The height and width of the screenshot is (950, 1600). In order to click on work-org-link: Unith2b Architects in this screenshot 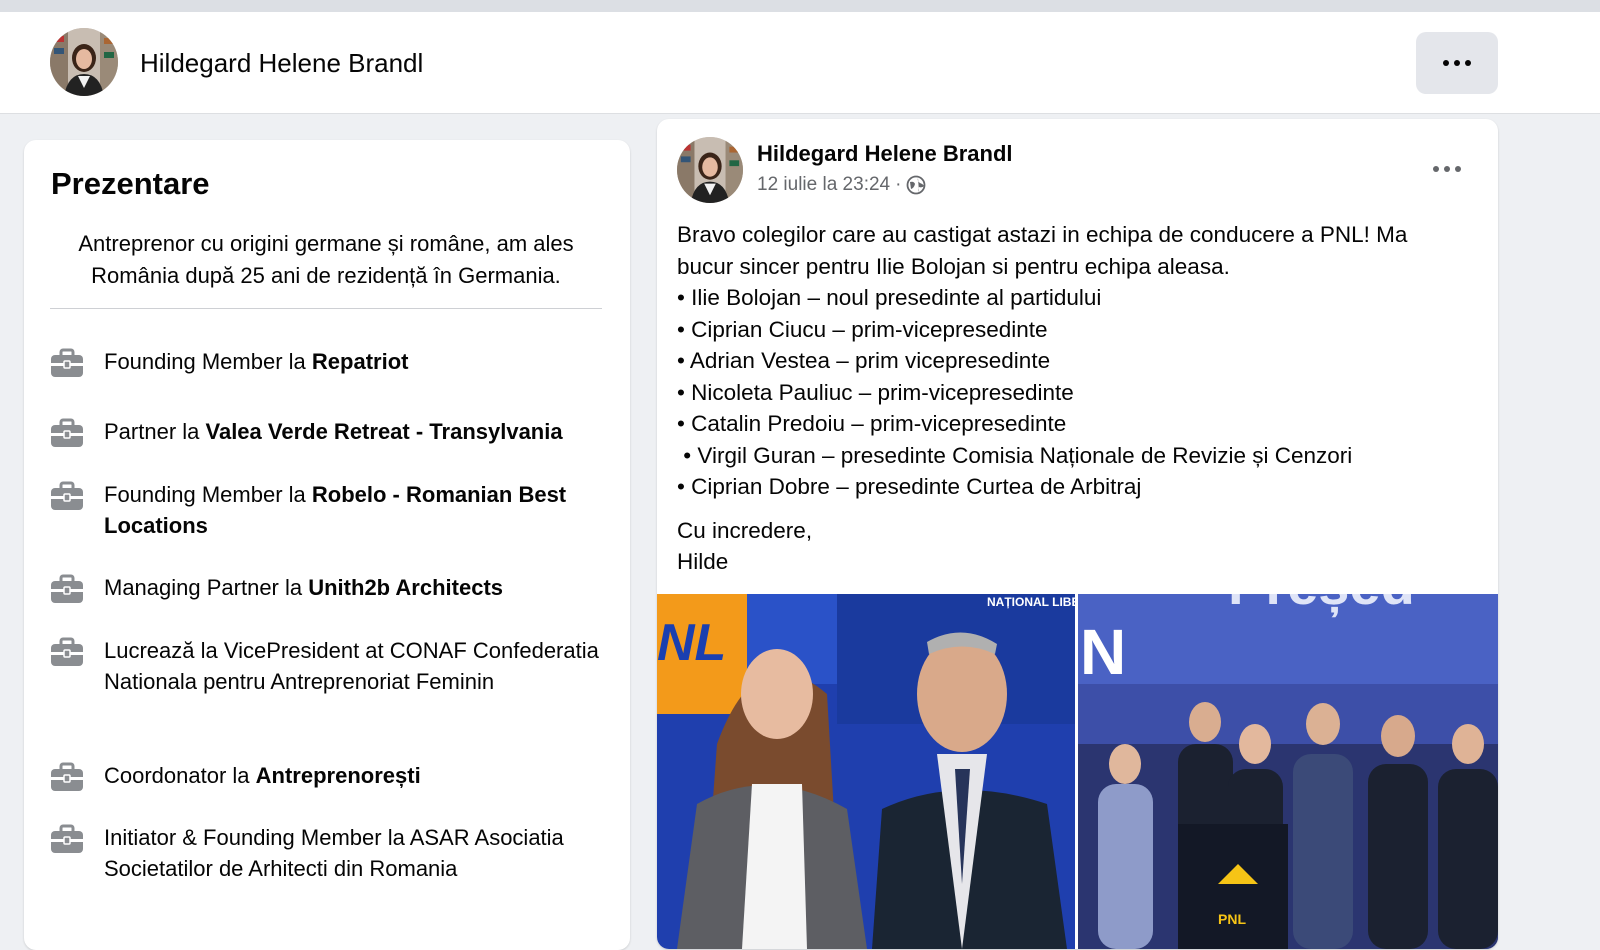, I will do `click(405, 587)`.